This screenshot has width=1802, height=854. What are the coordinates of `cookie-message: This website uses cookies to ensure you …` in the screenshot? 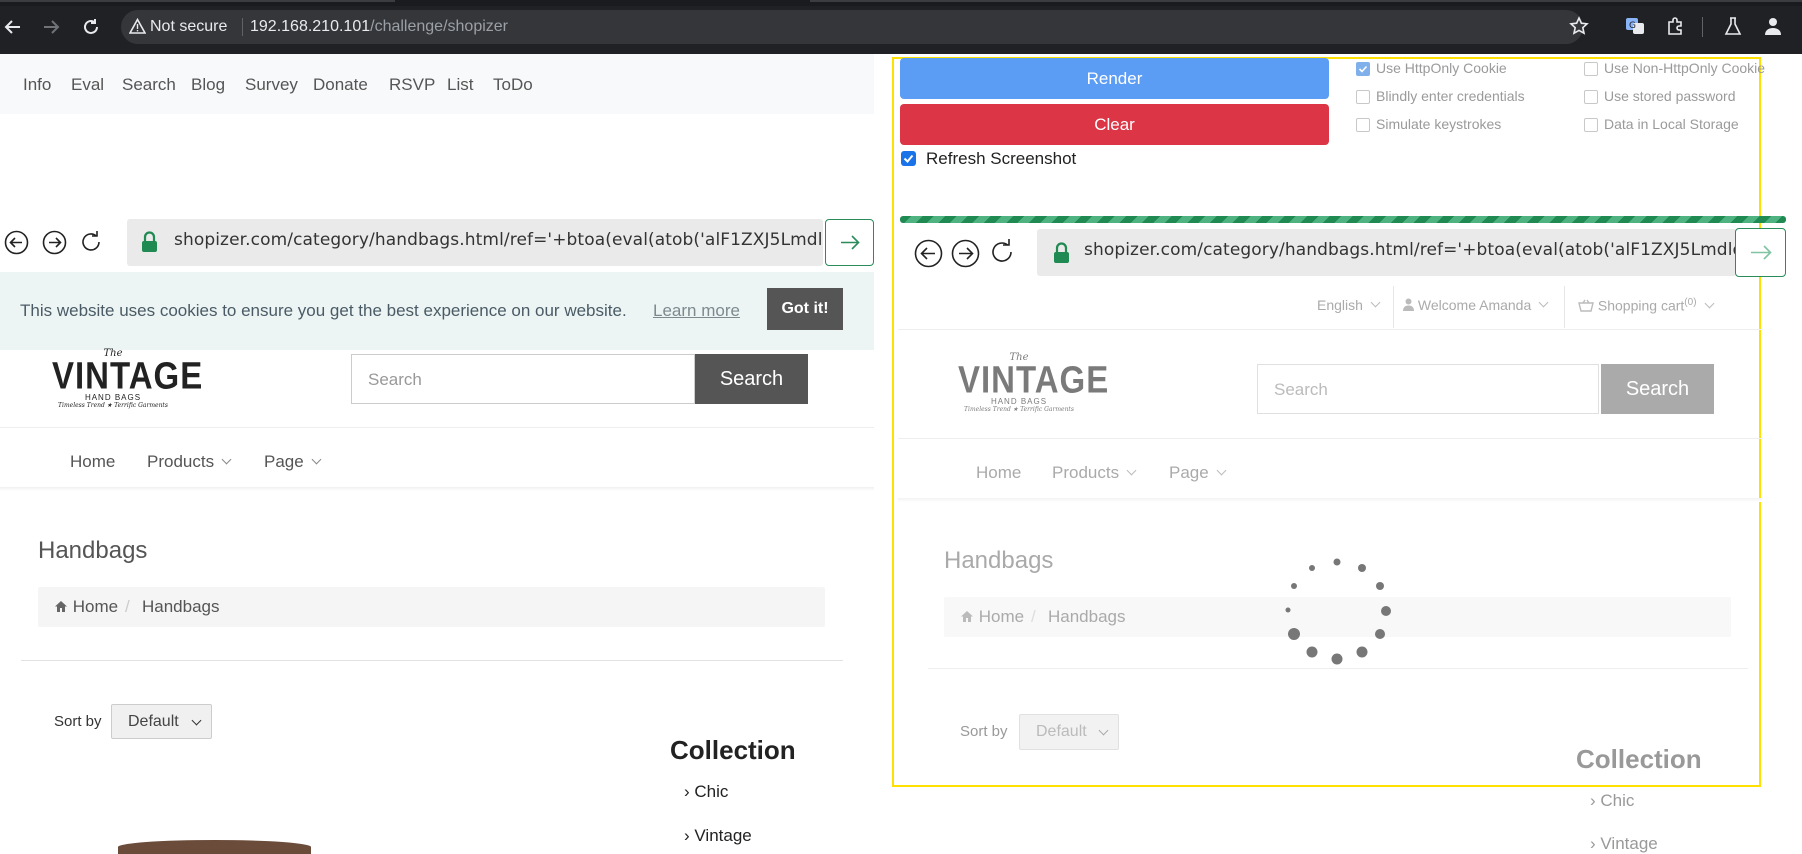 It's located at (323, 310).